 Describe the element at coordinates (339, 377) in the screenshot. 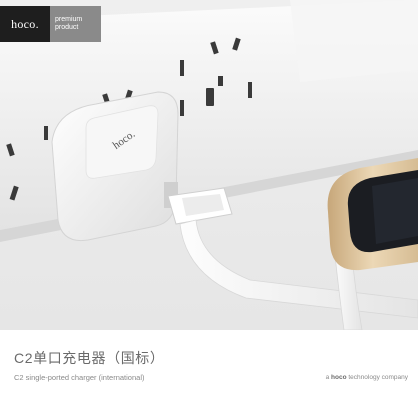

I see `company-brand: hoco` at that location.